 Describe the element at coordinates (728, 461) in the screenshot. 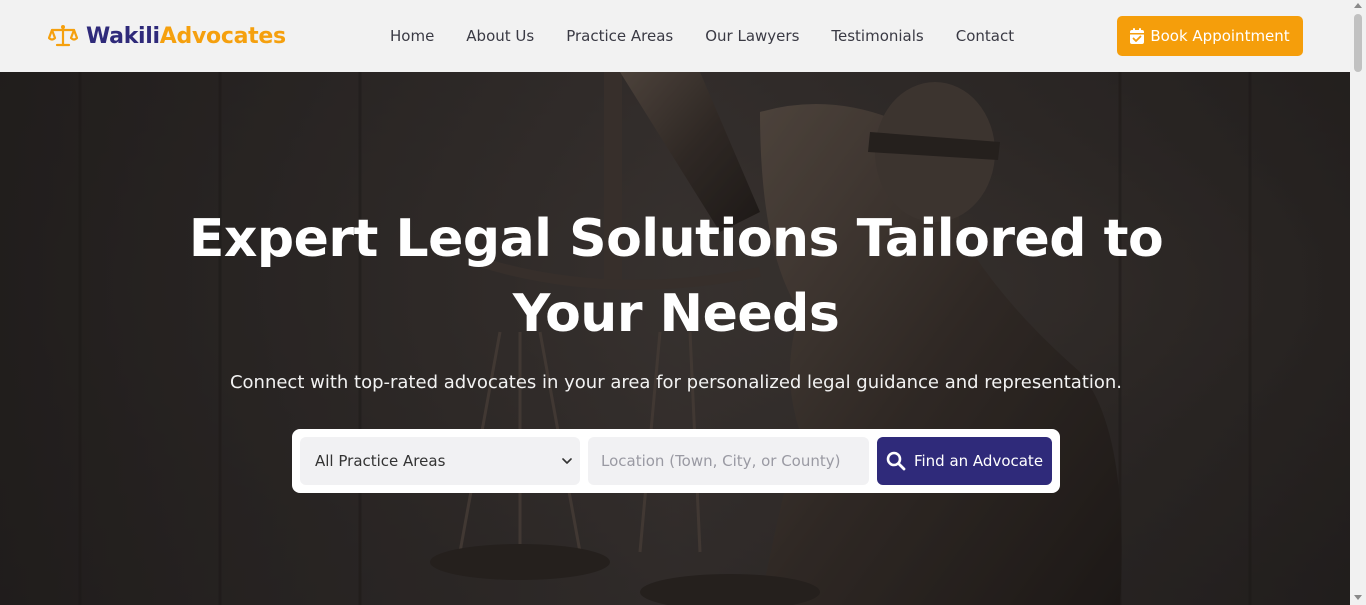

I see `location-input` at that location.